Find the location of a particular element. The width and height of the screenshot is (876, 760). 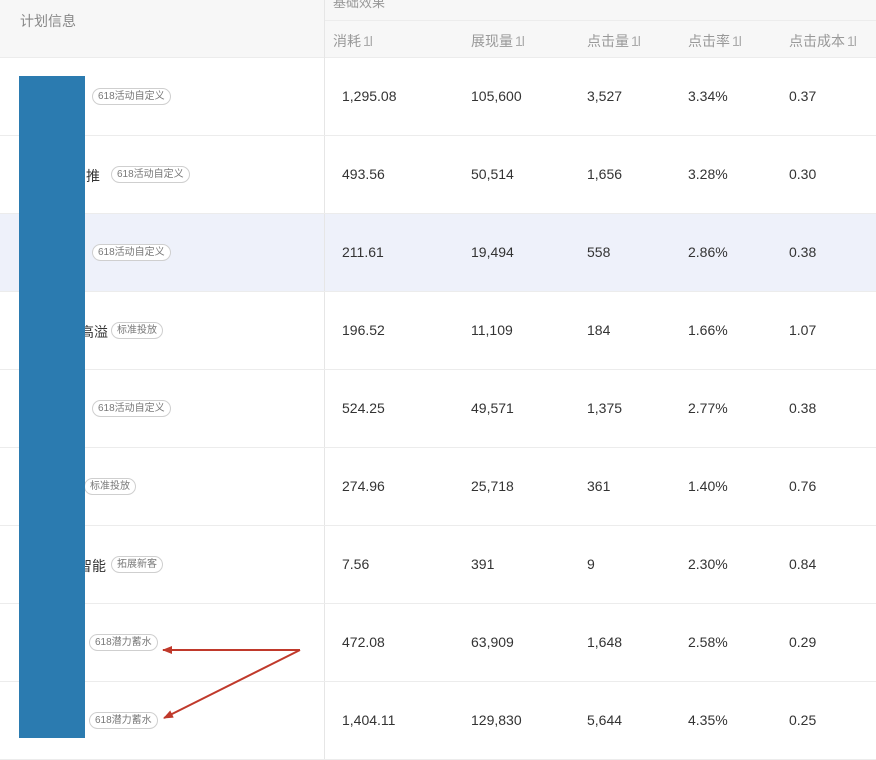

ctr-value: 3.28% is located at coordinates (708, 174).